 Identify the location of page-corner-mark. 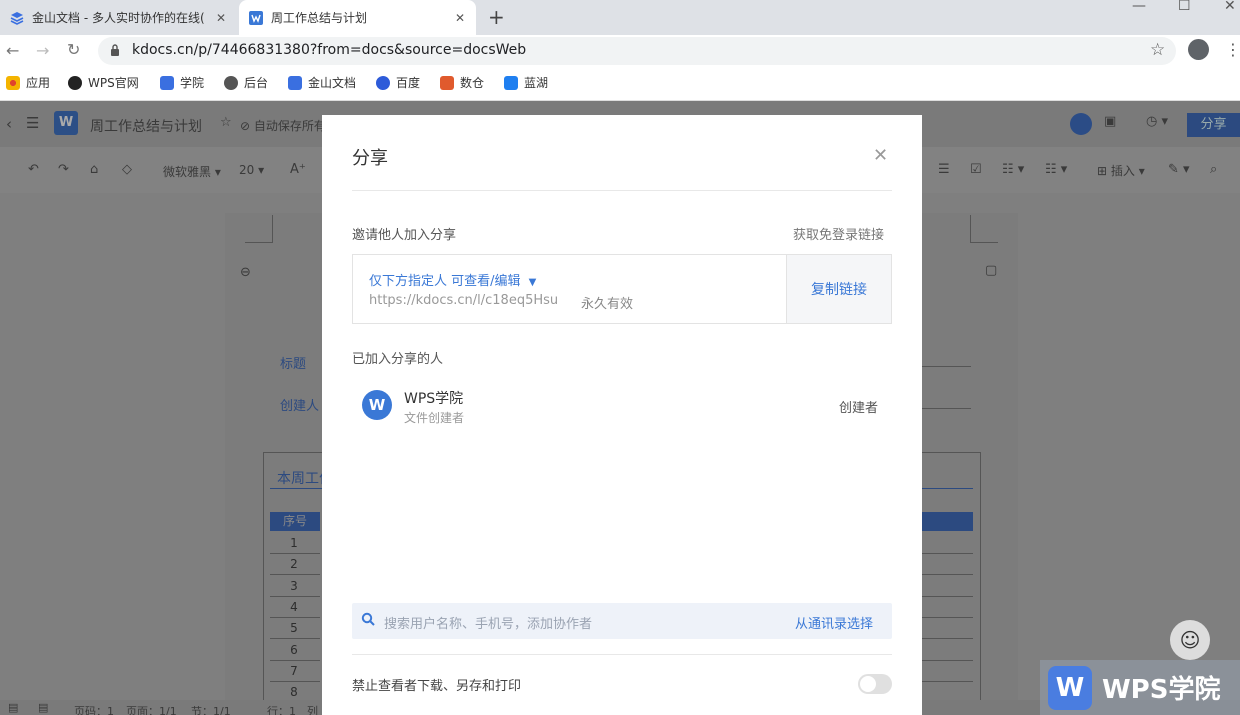
(259, 229).